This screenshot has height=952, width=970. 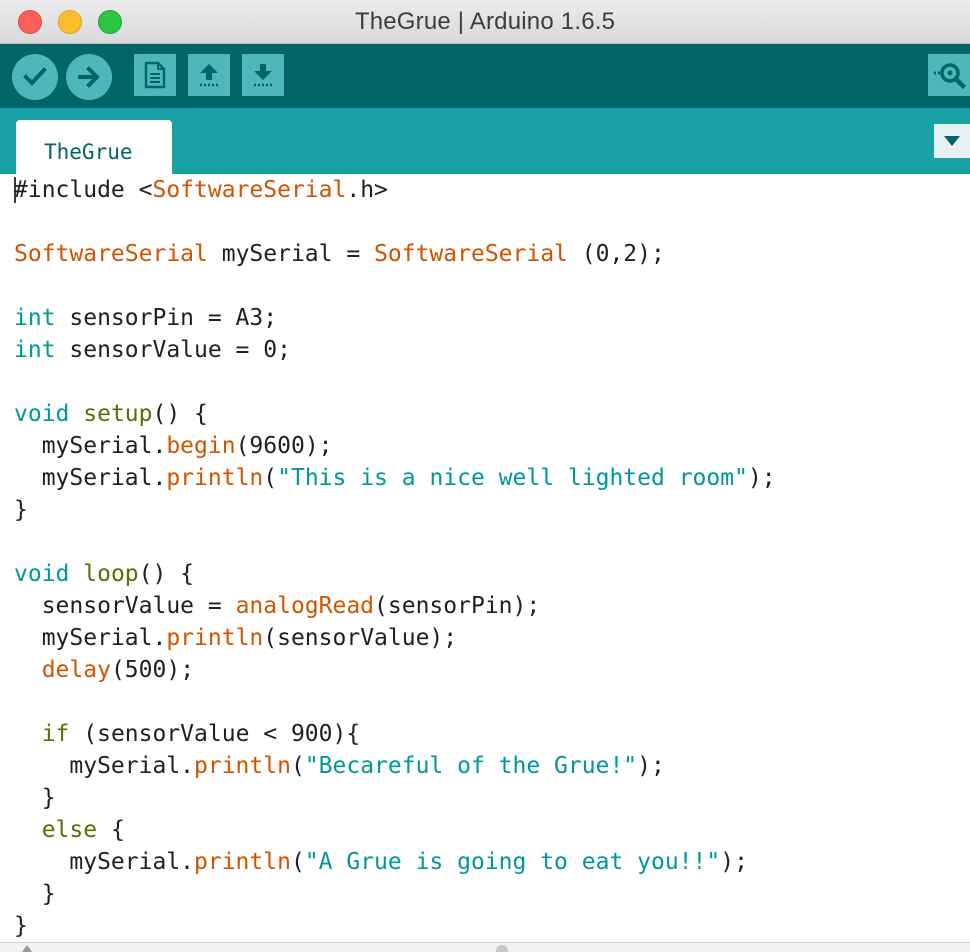 I want to click on tab-strip: TheGrue, so click(x=485, y=141).